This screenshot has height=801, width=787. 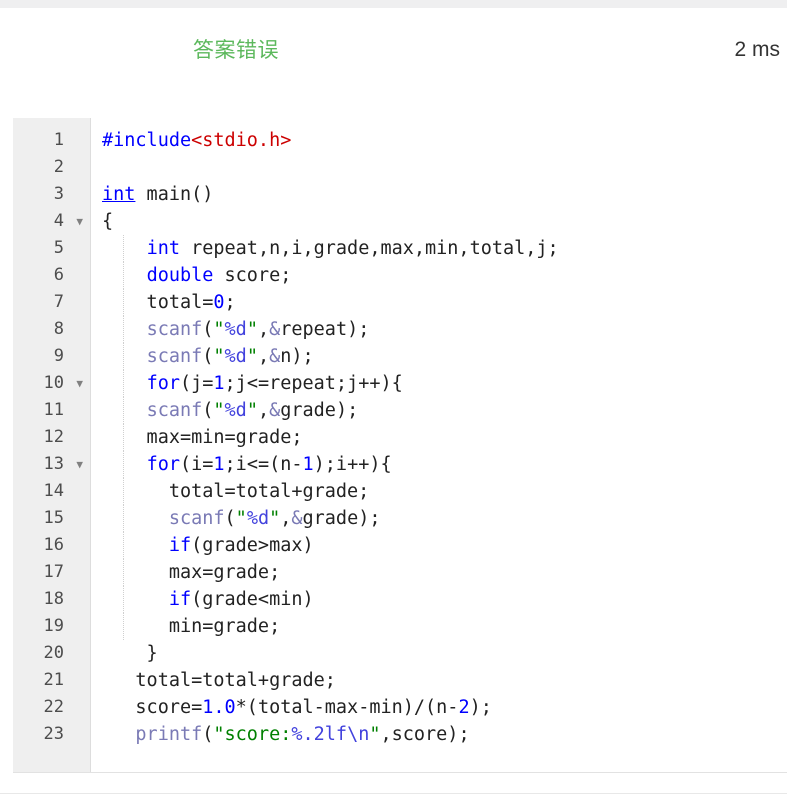 What do you see at coordinates (302, 734) in the screenshot?
I see `code-line: printf("score:%.2lf\n",score);` at bounding box center [302, 734].